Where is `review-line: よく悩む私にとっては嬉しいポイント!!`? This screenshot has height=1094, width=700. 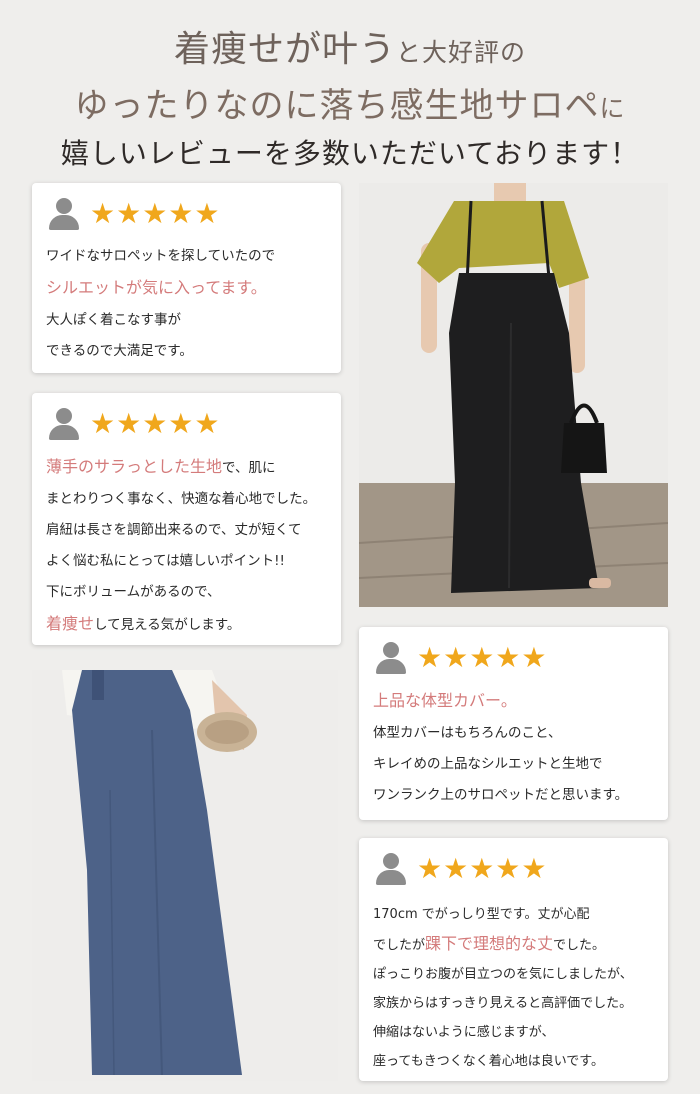
review-line: よく悩む私にとっては嬉しいポイント!! is located at coordinates (188, 561).